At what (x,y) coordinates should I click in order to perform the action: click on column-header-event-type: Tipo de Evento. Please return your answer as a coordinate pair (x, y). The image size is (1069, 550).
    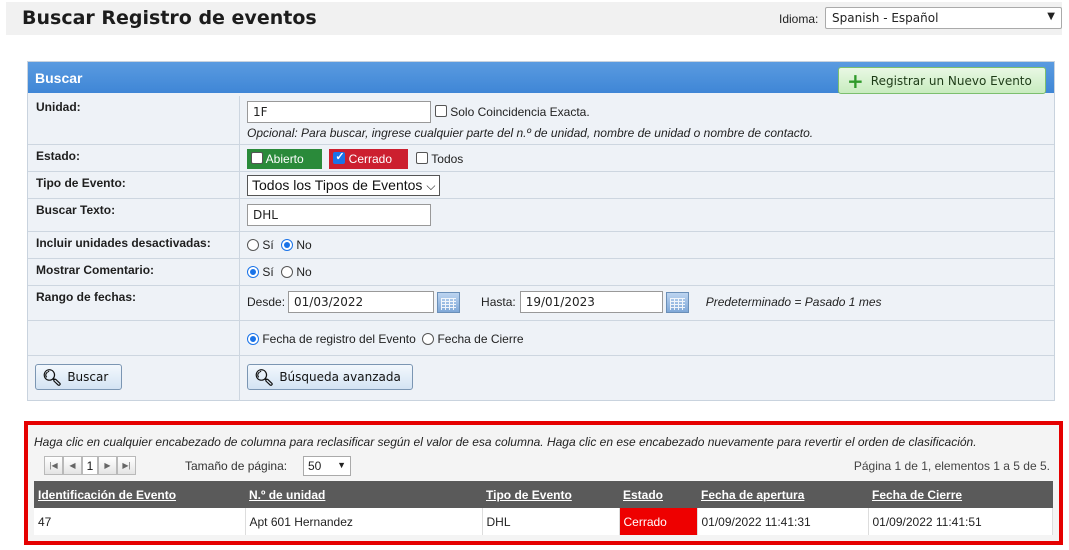
    Looking at the image, I should click on (550, 494).